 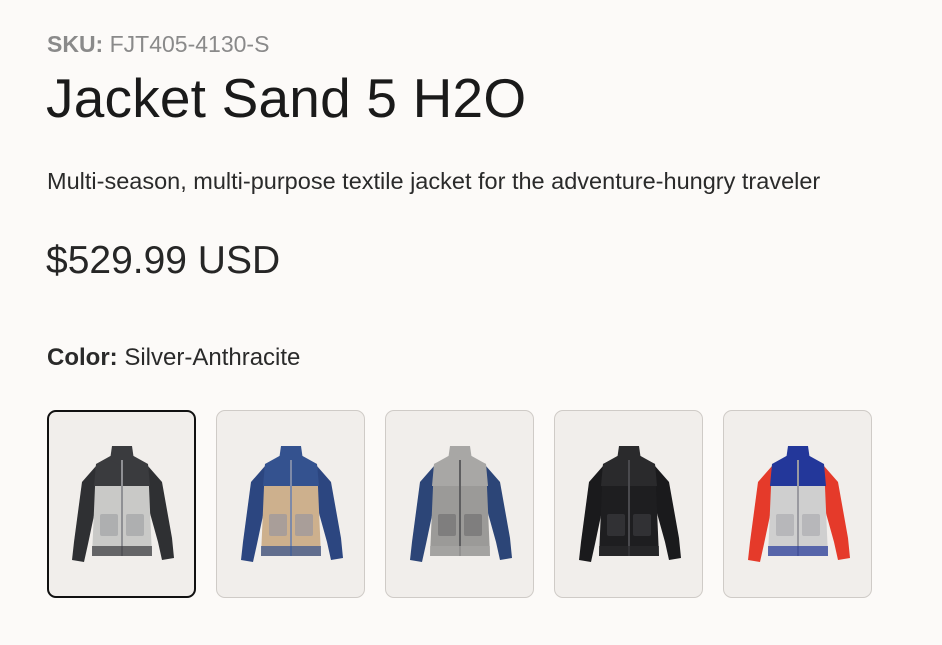 What do you see at coordinates (75, 44) in the screenshot?
I see `sku-label: SKU:` at bounding box center [75, 44].